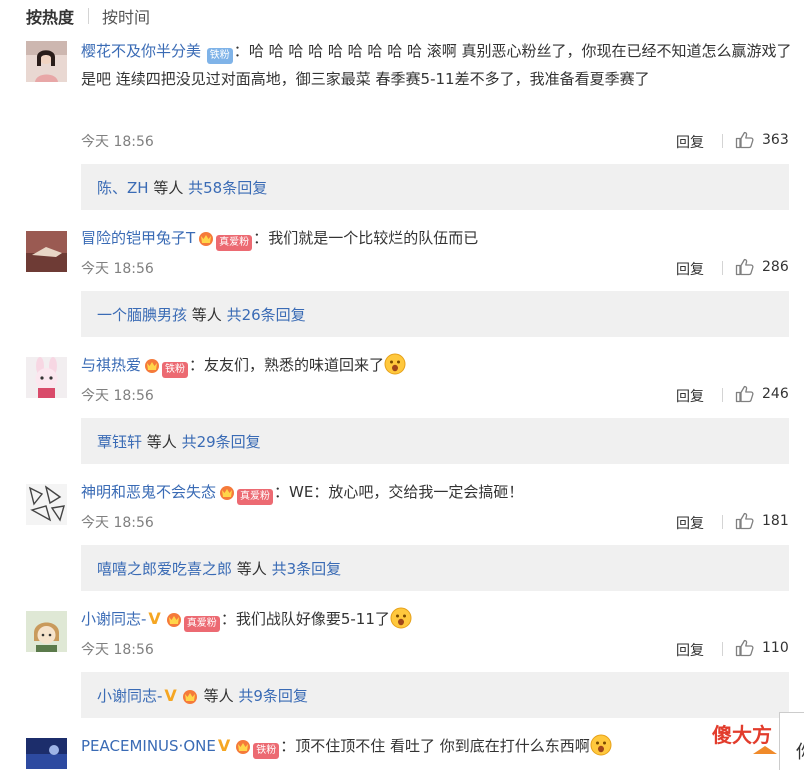 This screenshot has height=770, width=804. I want to click on like-count: 110, so click(775, 648).